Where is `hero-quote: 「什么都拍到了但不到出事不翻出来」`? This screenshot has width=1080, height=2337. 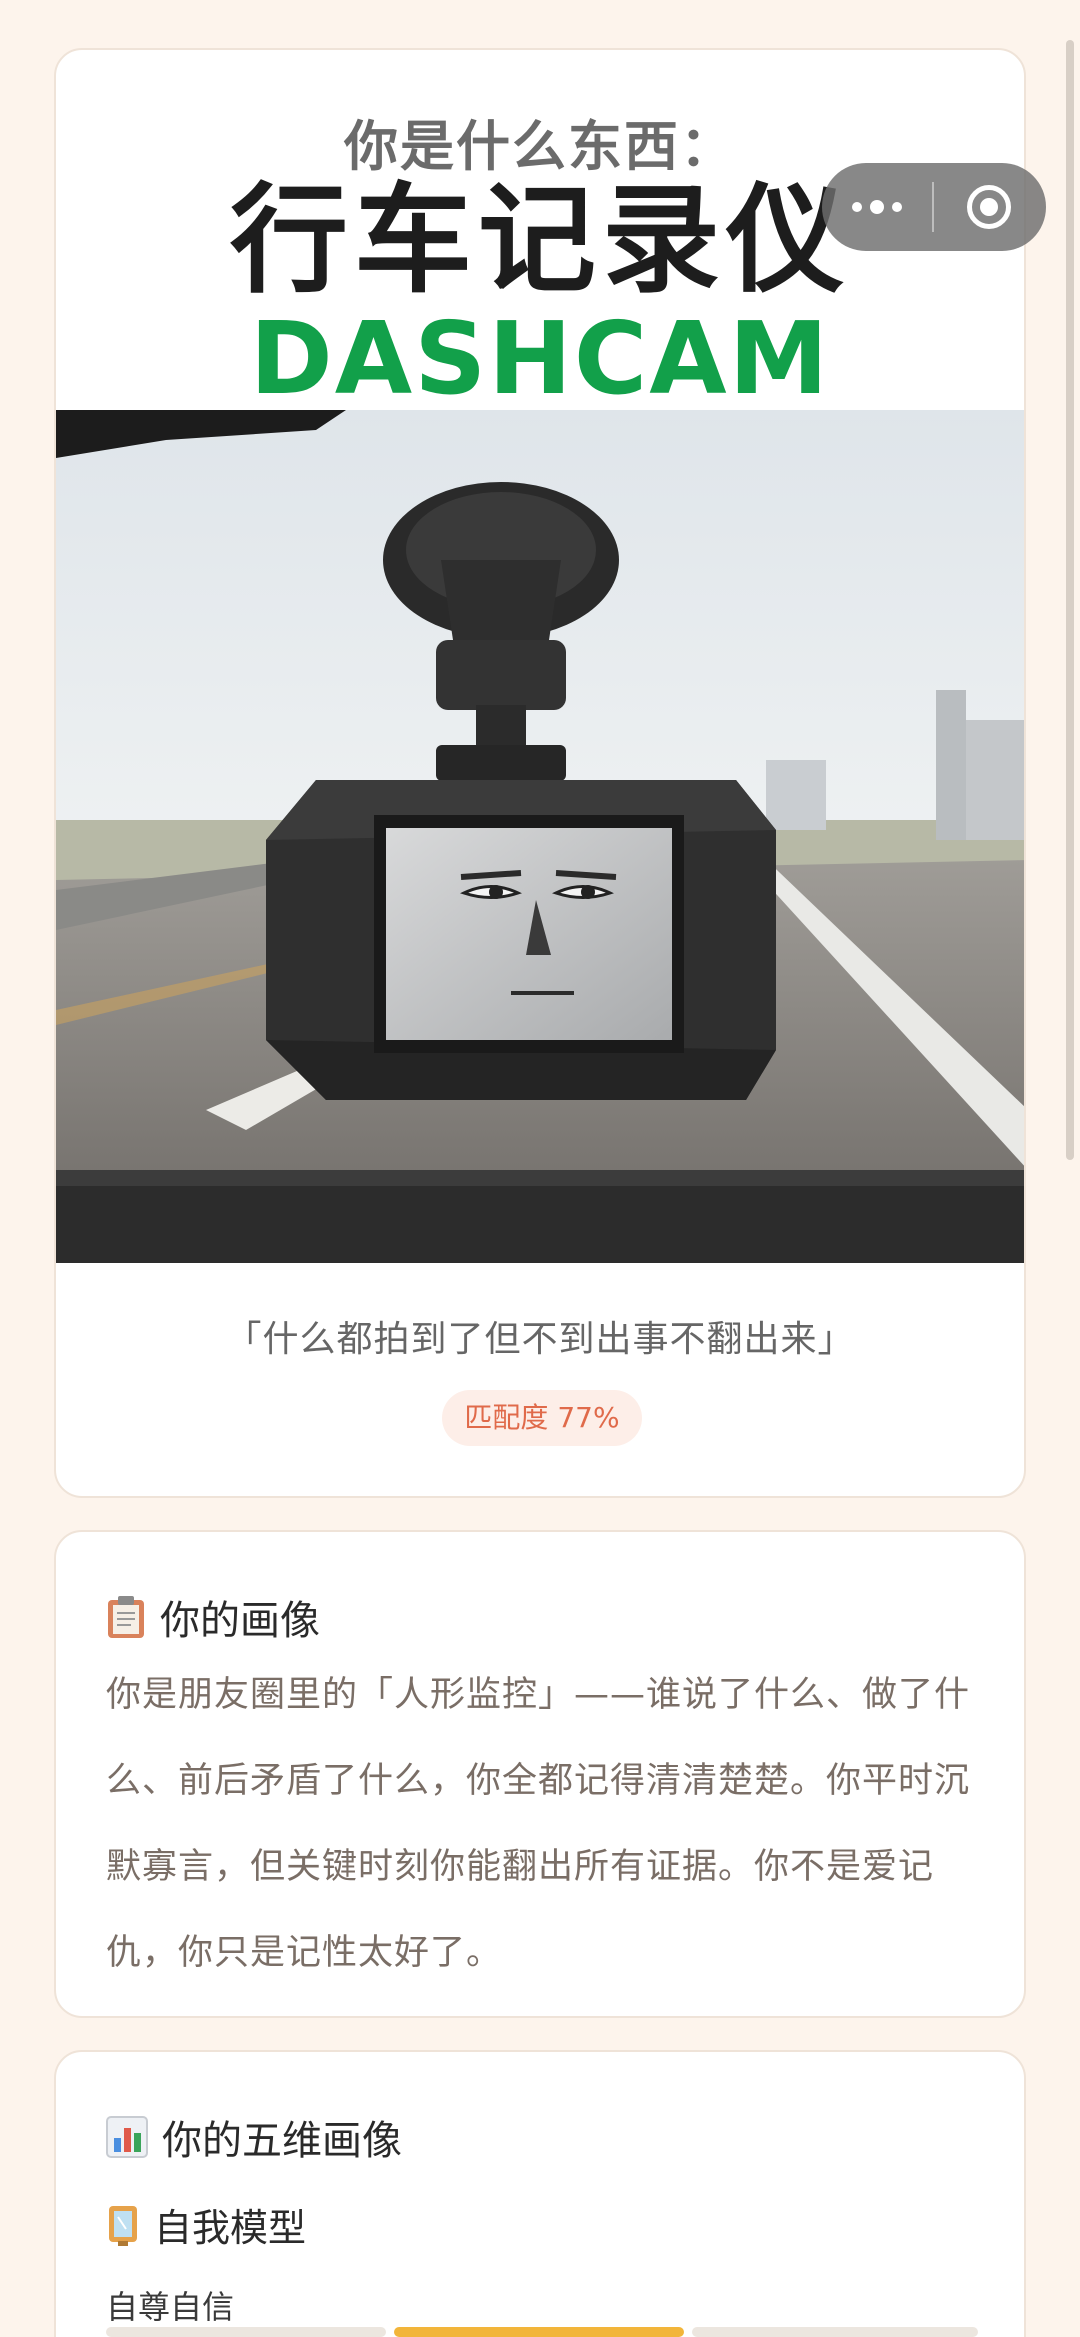 hero-quote: 「什么都拍到了但不到出事不翻出来」 is located at coordinates (540, 1339).